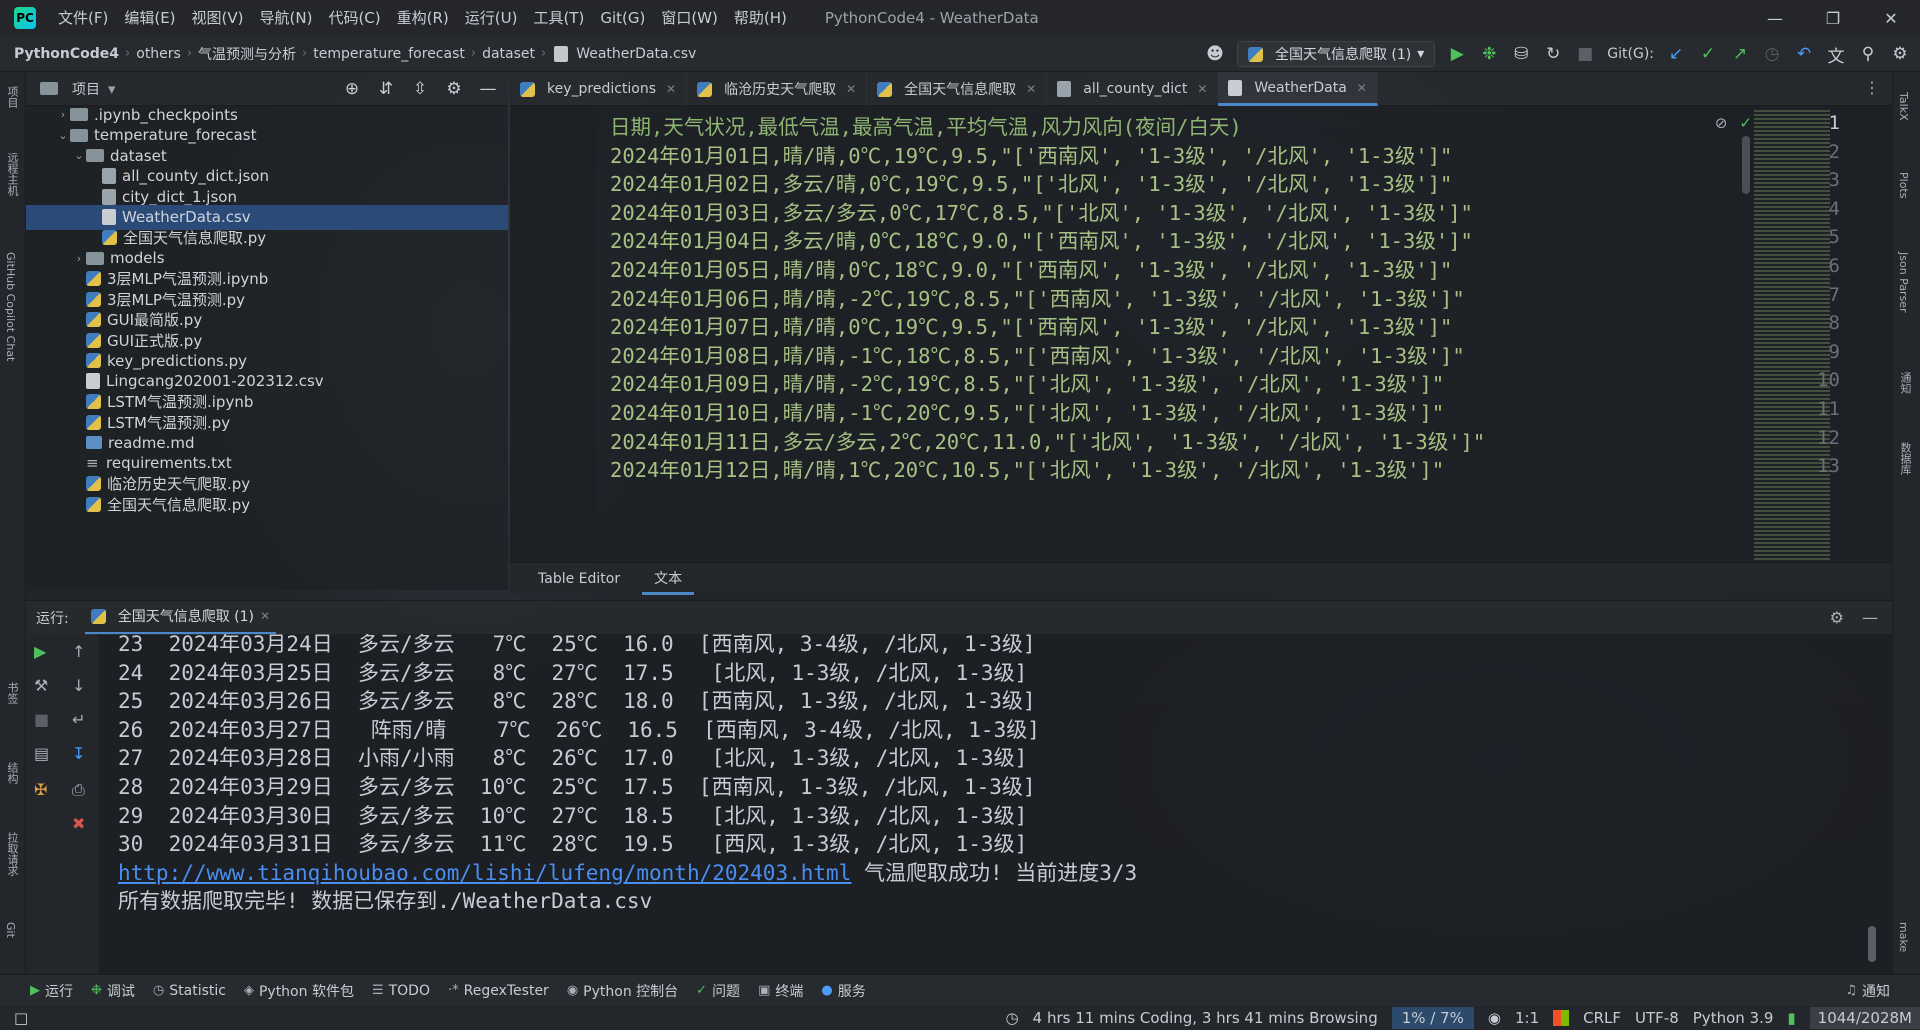  What do you see at coordinates (12, 174) in the screenshot?
I see `stripe-remote-host: 远程主机` at bounding box center [12, 174].